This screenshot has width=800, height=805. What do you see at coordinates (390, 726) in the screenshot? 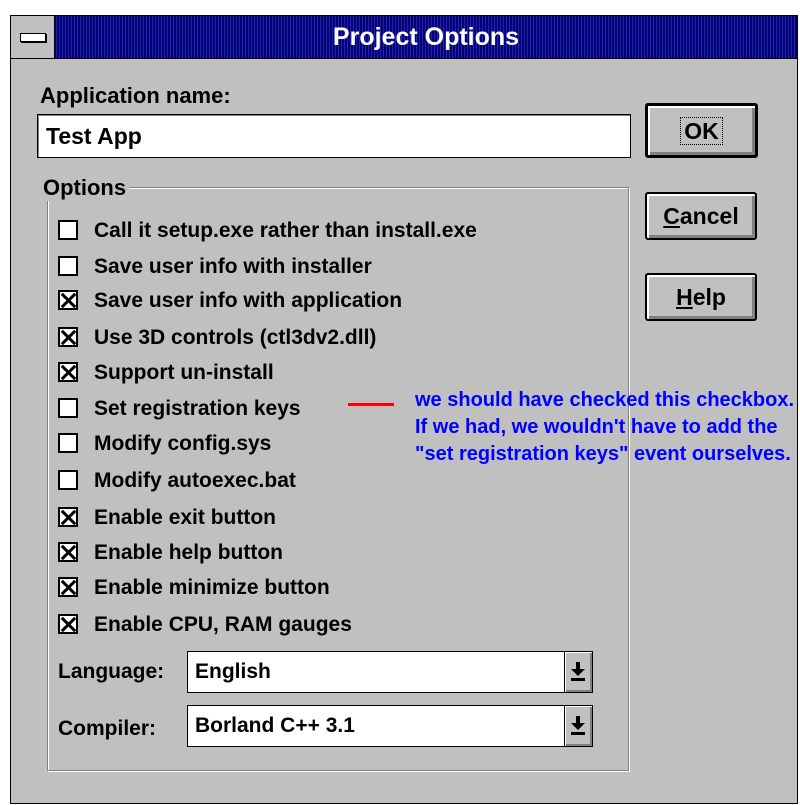
I see `compiler-select: Borland C++ 3.1` at bounding box center [390, 726].